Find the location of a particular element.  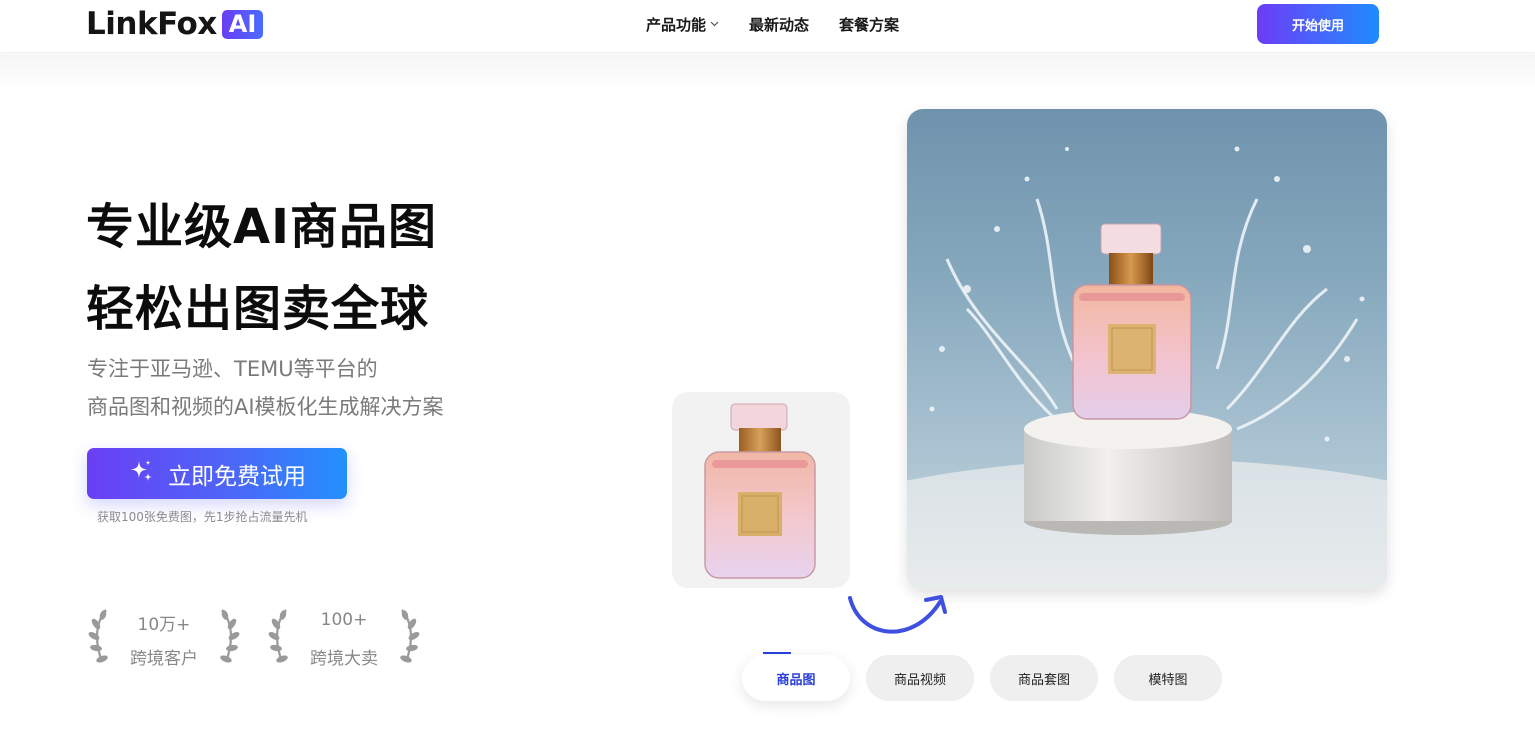

nav-item-pricing: 套餐方案 is located at coordinates (869, 24).